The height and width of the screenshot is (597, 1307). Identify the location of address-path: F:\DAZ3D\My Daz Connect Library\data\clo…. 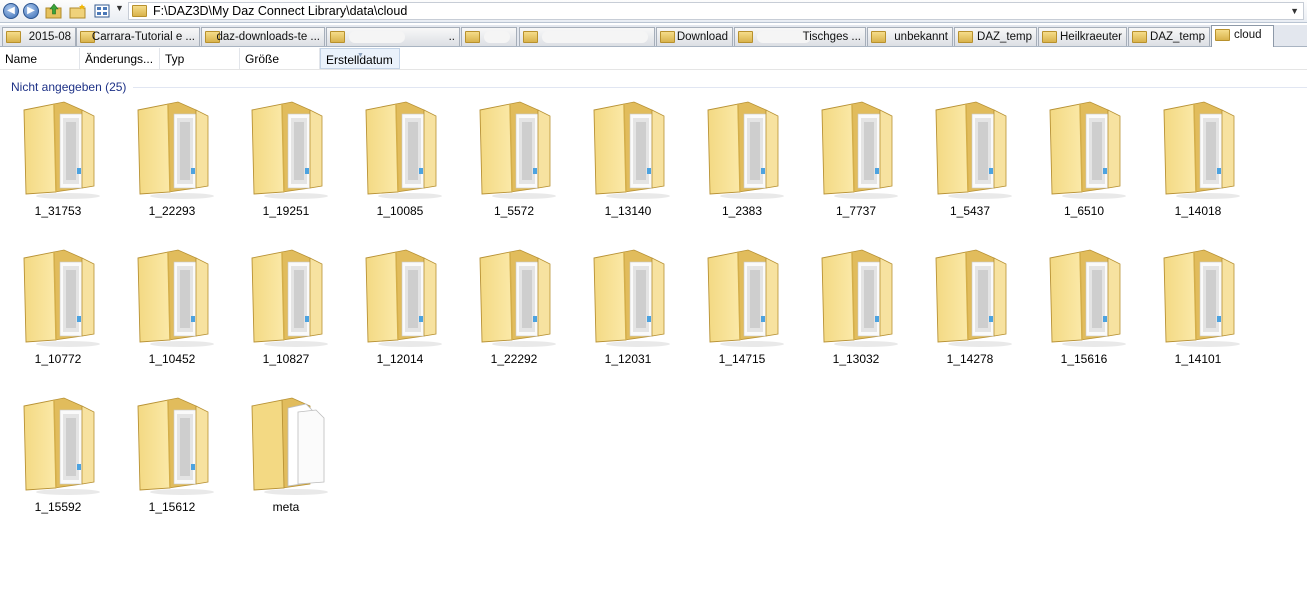
(280, 11).